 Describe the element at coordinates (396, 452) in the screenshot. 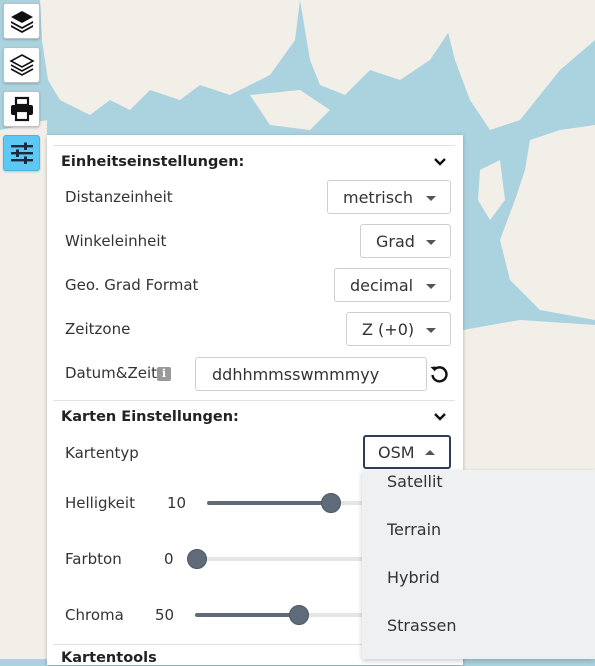

I see `map-type-value: OSM` at that location.